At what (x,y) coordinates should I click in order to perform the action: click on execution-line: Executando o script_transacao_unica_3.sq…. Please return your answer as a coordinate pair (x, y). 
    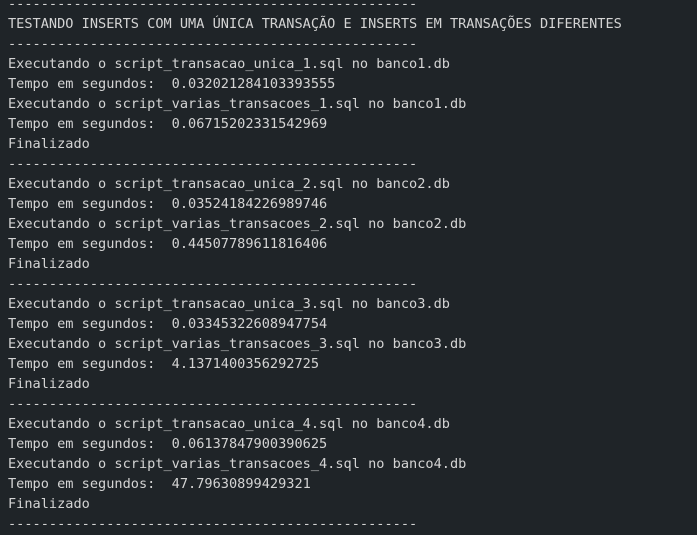
    Looking at the image, I should click on (229, 304).